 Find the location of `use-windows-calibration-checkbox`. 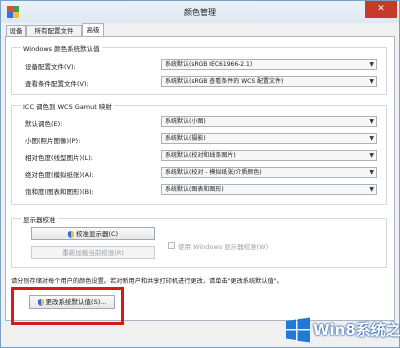

use-windows-calibration-checkbox is located at coordinates (171, 245).